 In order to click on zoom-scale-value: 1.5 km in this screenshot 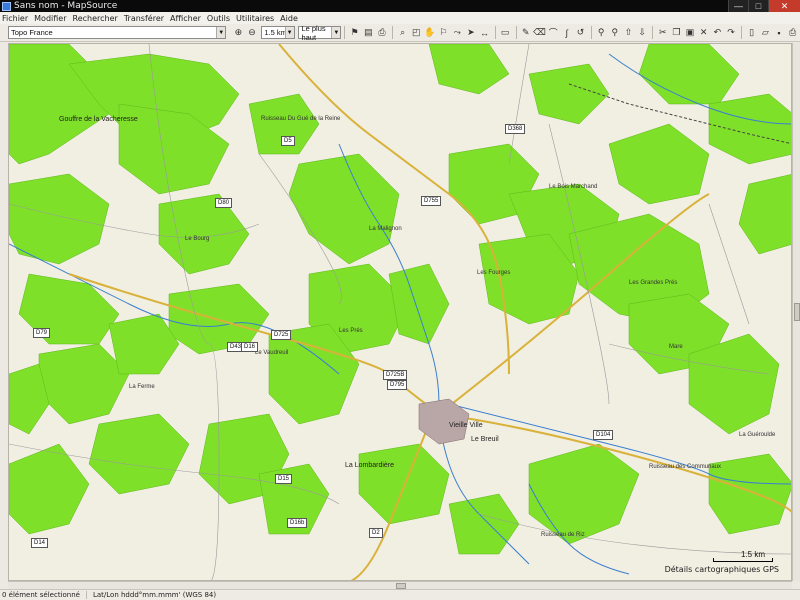, I will do `click(275, 32)`.